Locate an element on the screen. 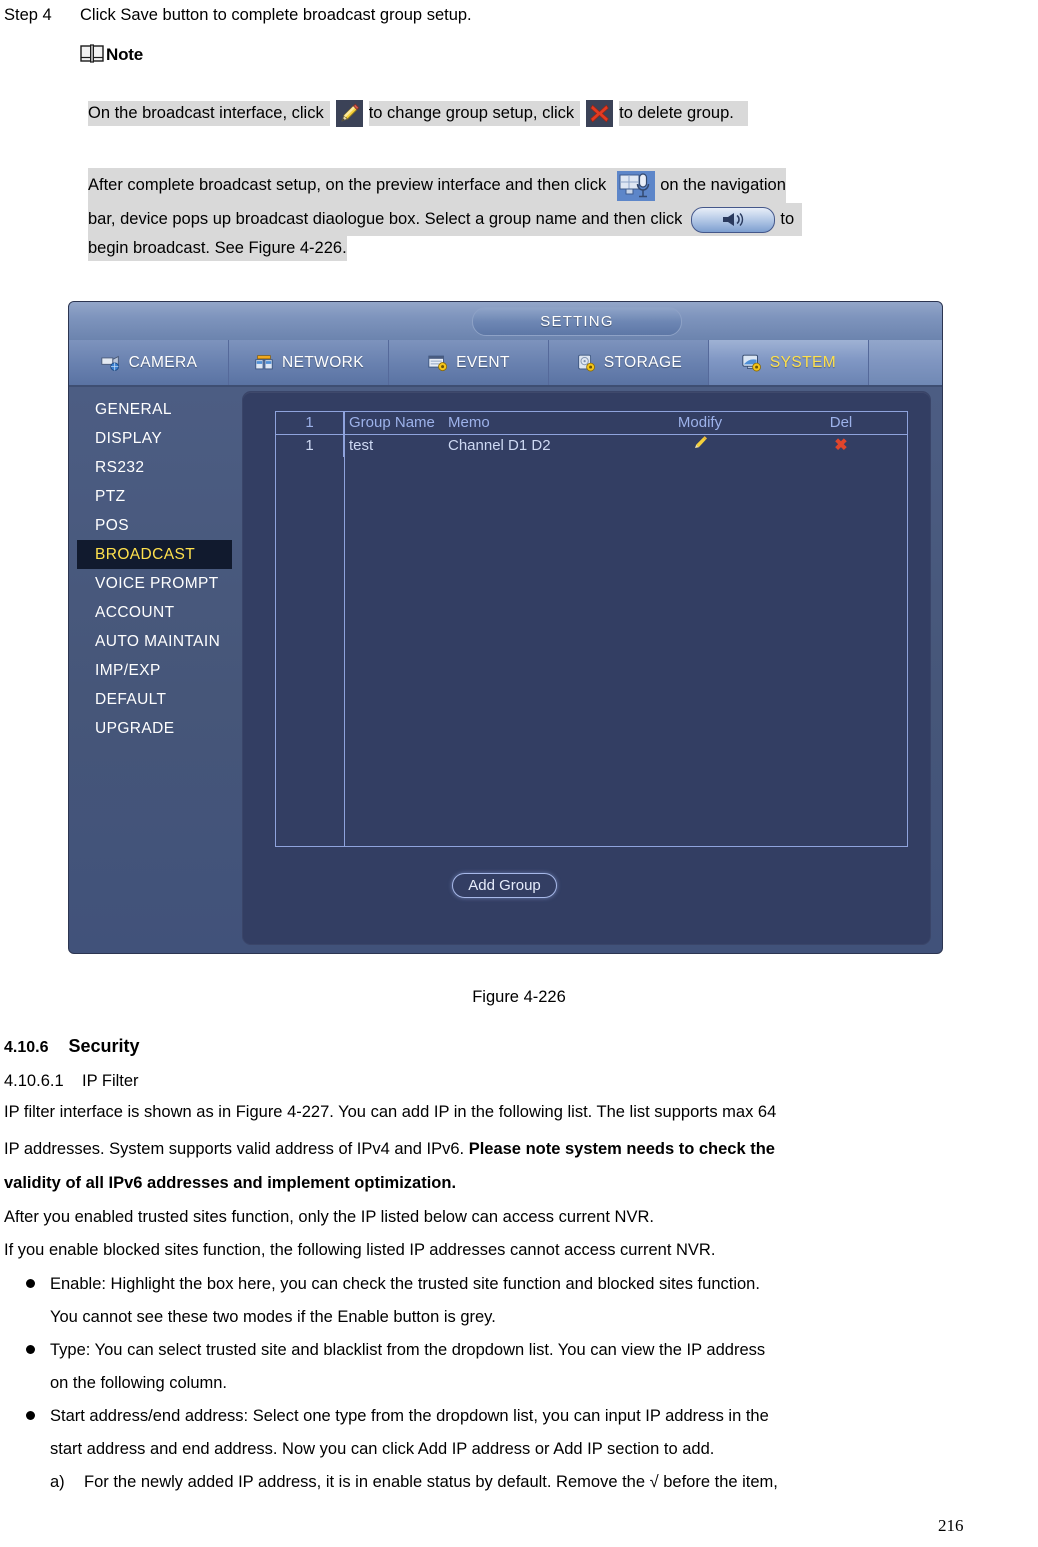 The width and height of the screenshot is (1038, 1547). step-label: Step 4 is located at coordinates (28, 15).